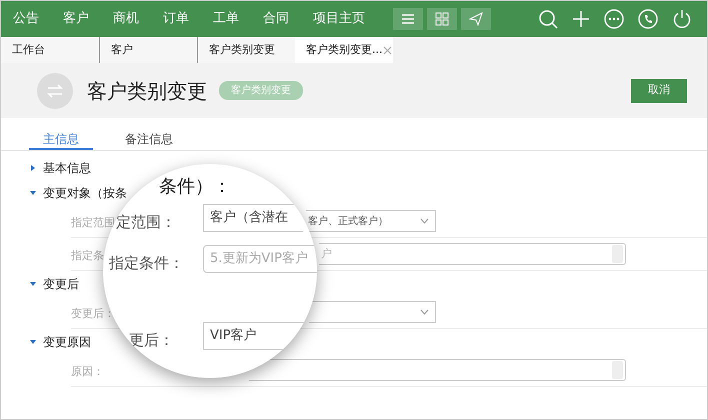  Describe the element at coordinates (476, 19) in the screenshot. I see `send-icon` at that location.